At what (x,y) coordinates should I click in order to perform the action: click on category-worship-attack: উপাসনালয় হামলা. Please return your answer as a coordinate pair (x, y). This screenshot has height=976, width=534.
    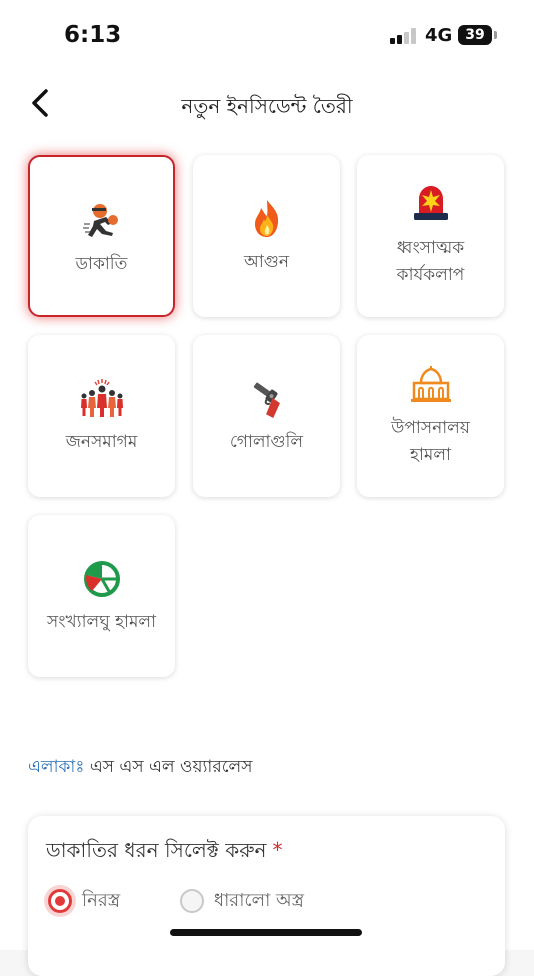
    Looking at the image, I should click on (430, 416).